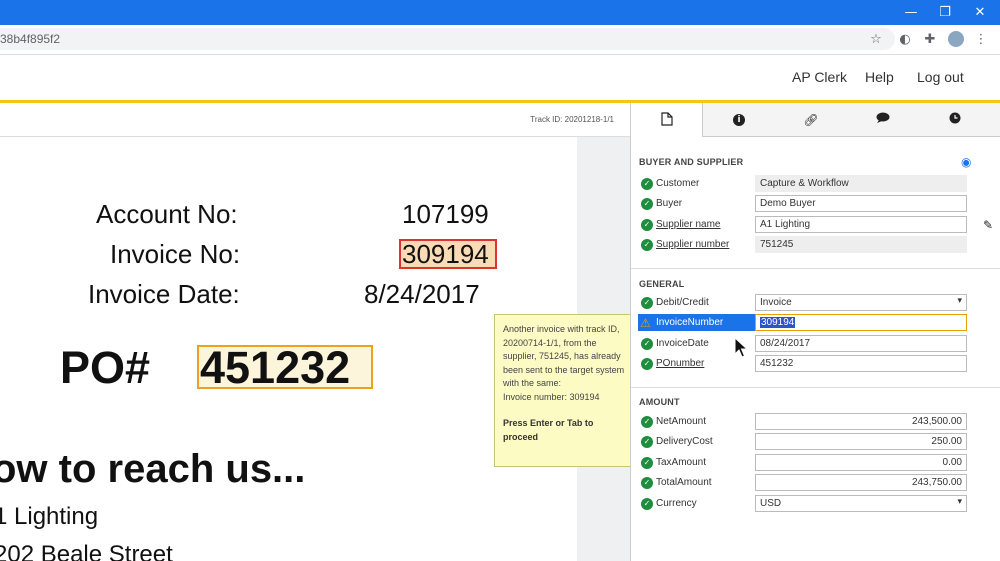  What do you see at coordinates (422, 294) in the screenshot?
I see `invoice-date-value: 8/24/2017` at bounding box center [422, 294].